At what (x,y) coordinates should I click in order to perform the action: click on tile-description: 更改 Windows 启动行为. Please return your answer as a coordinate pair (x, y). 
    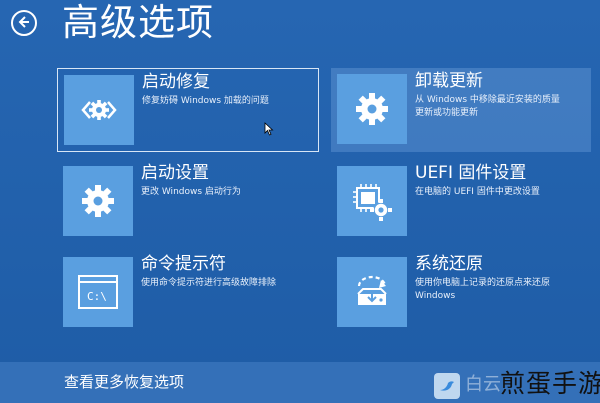
    Looking at the image, I should click on (191, 192).